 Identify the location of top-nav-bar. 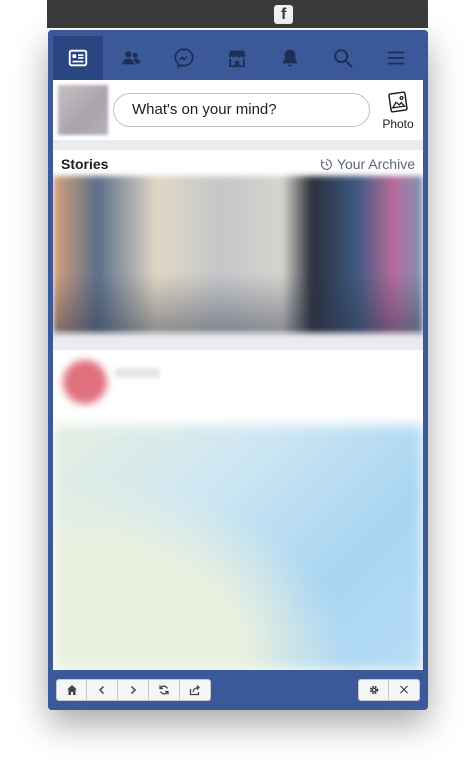
(238, 55).